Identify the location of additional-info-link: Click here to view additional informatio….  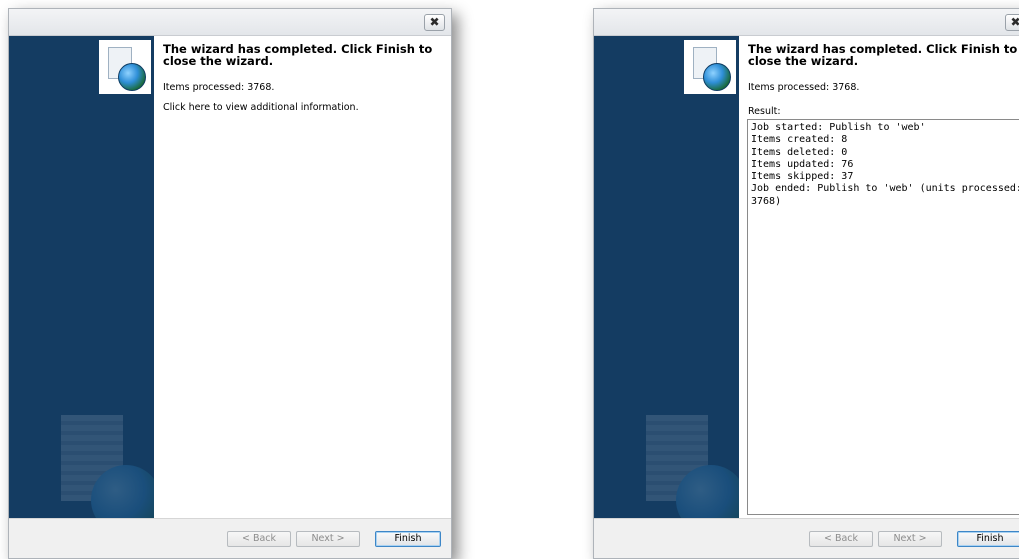
(261, 107).